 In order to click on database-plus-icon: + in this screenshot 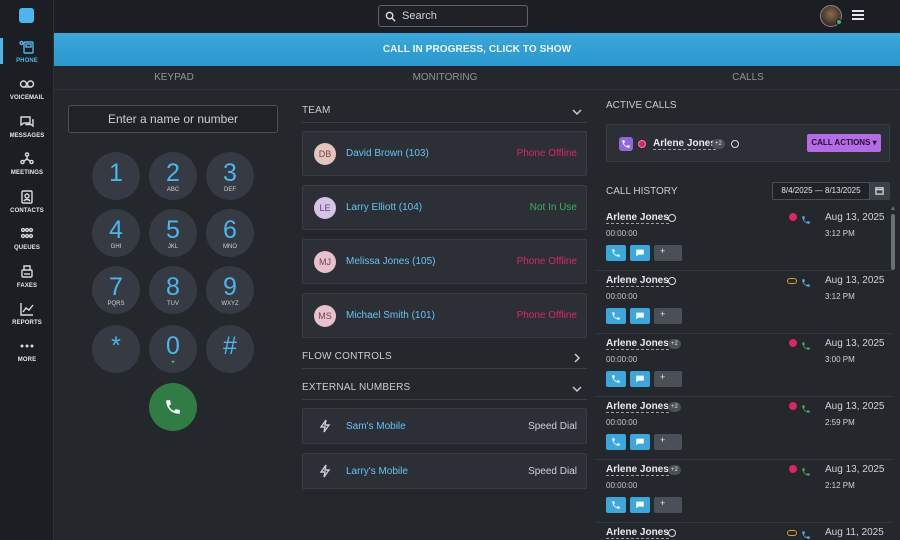, I will do `click(663, 503)`.